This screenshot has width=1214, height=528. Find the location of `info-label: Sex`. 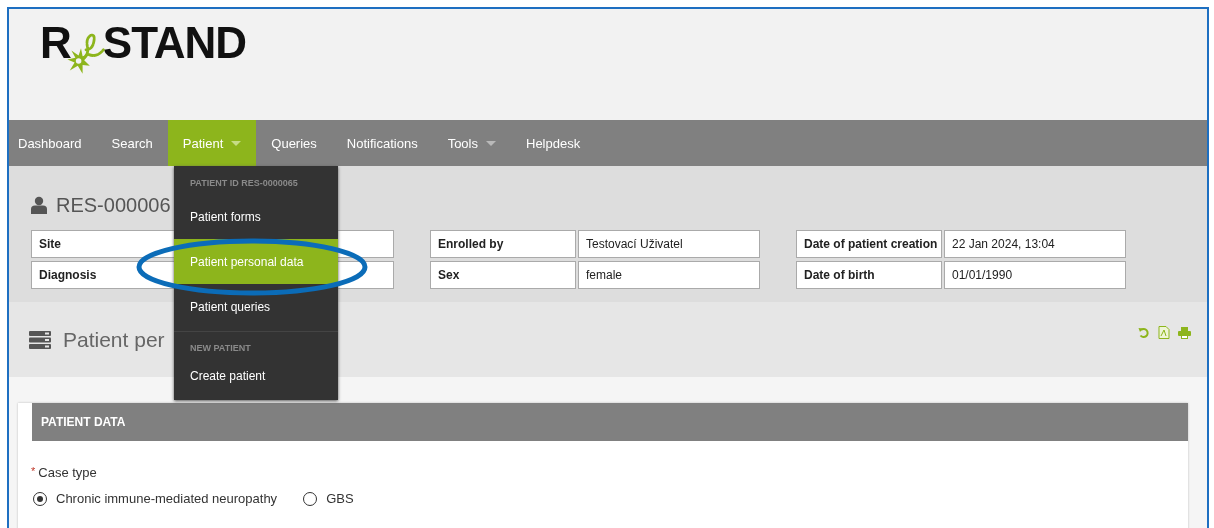

info-label: Sex is located at coordinates (503, 275).